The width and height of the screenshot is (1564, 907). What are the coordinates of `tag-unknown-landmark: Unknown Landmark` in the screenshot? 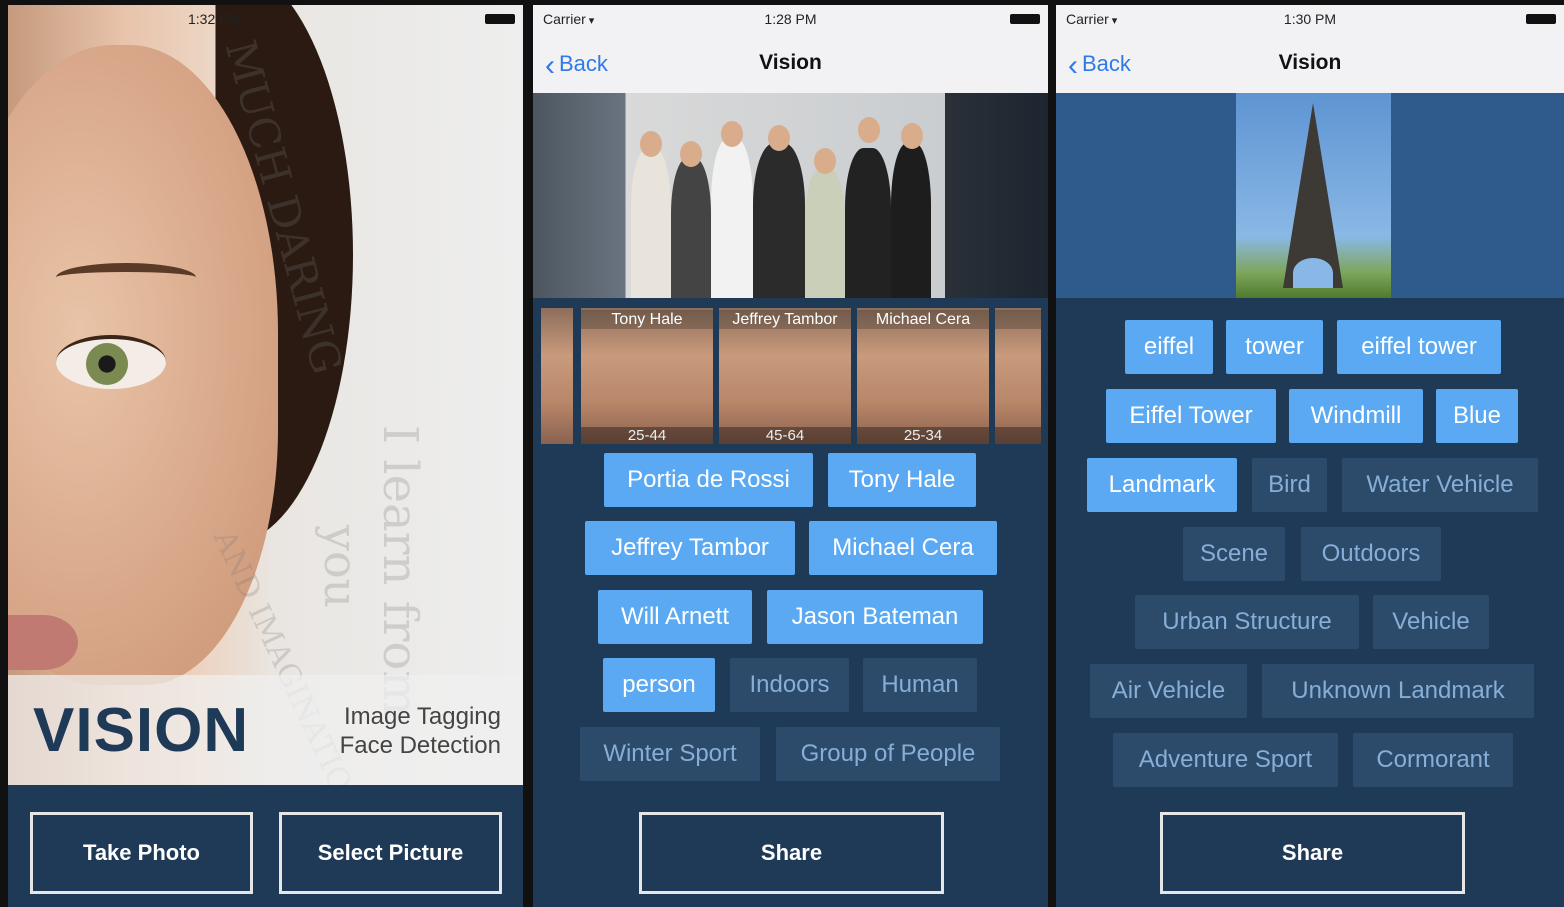 It's located at (1398, 691).